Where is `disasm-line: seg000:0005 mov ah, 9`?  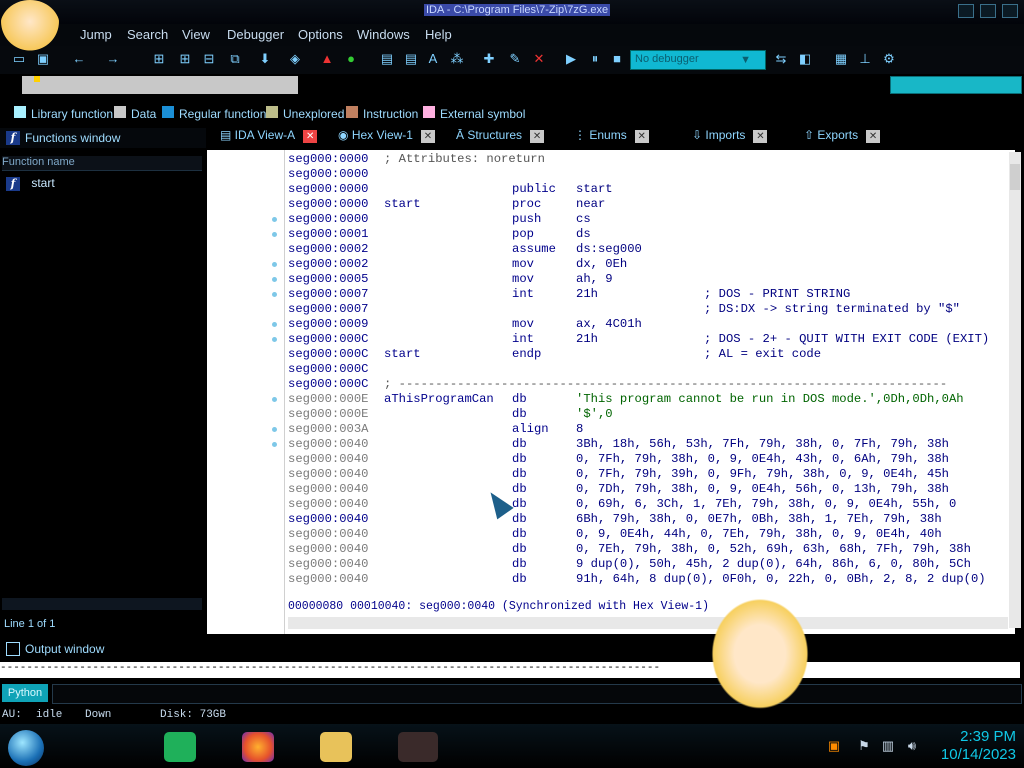 disasm-line: seg000:0005 mov ah, 9 is located at coordinates (648, 279).